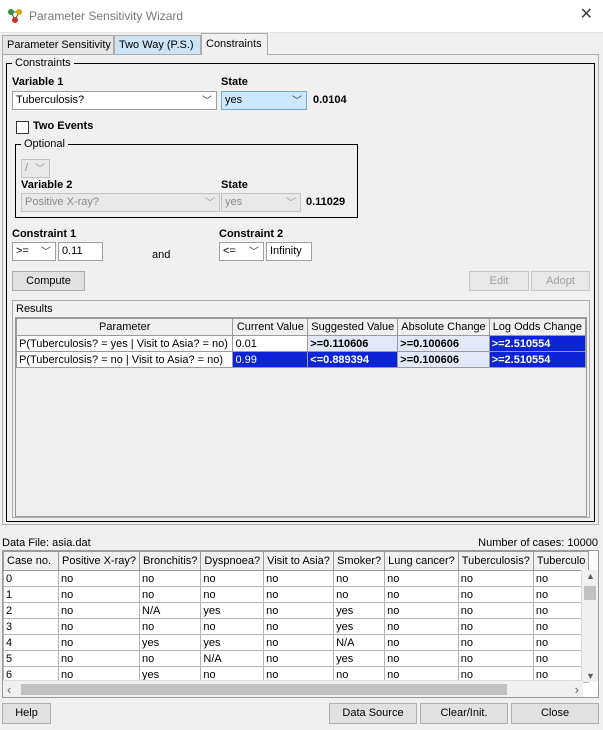 Image resolution: width=603 pixels, height=730 pixels. What do you see at coordinates (125, 327) in the screenshot?
I see `results-header-parameter: Parameter` at bounding box center [125, 327].